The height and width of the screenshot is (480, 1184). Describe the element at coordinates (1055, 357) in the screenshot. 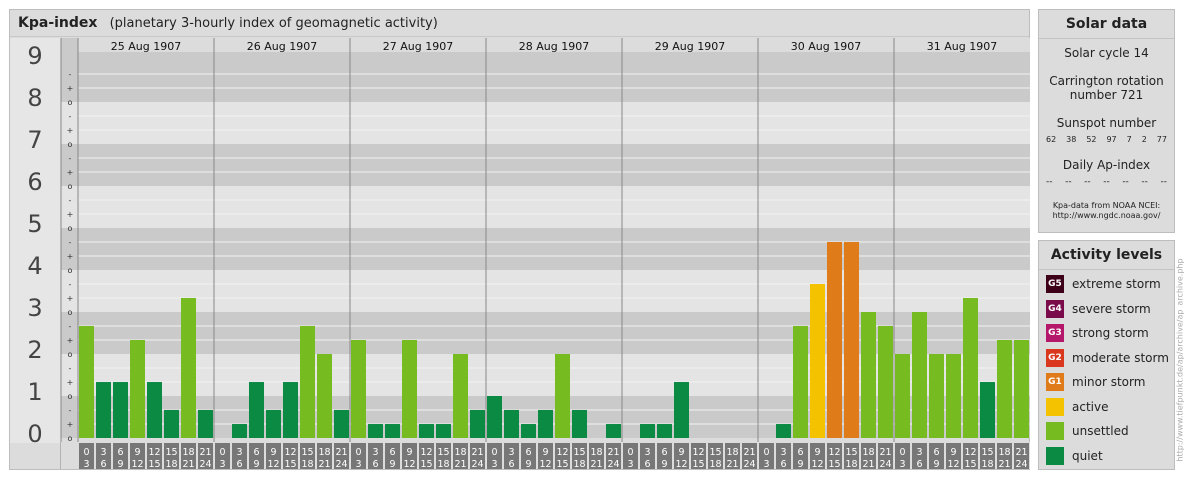

I see `level-swatch: G2` at that location.